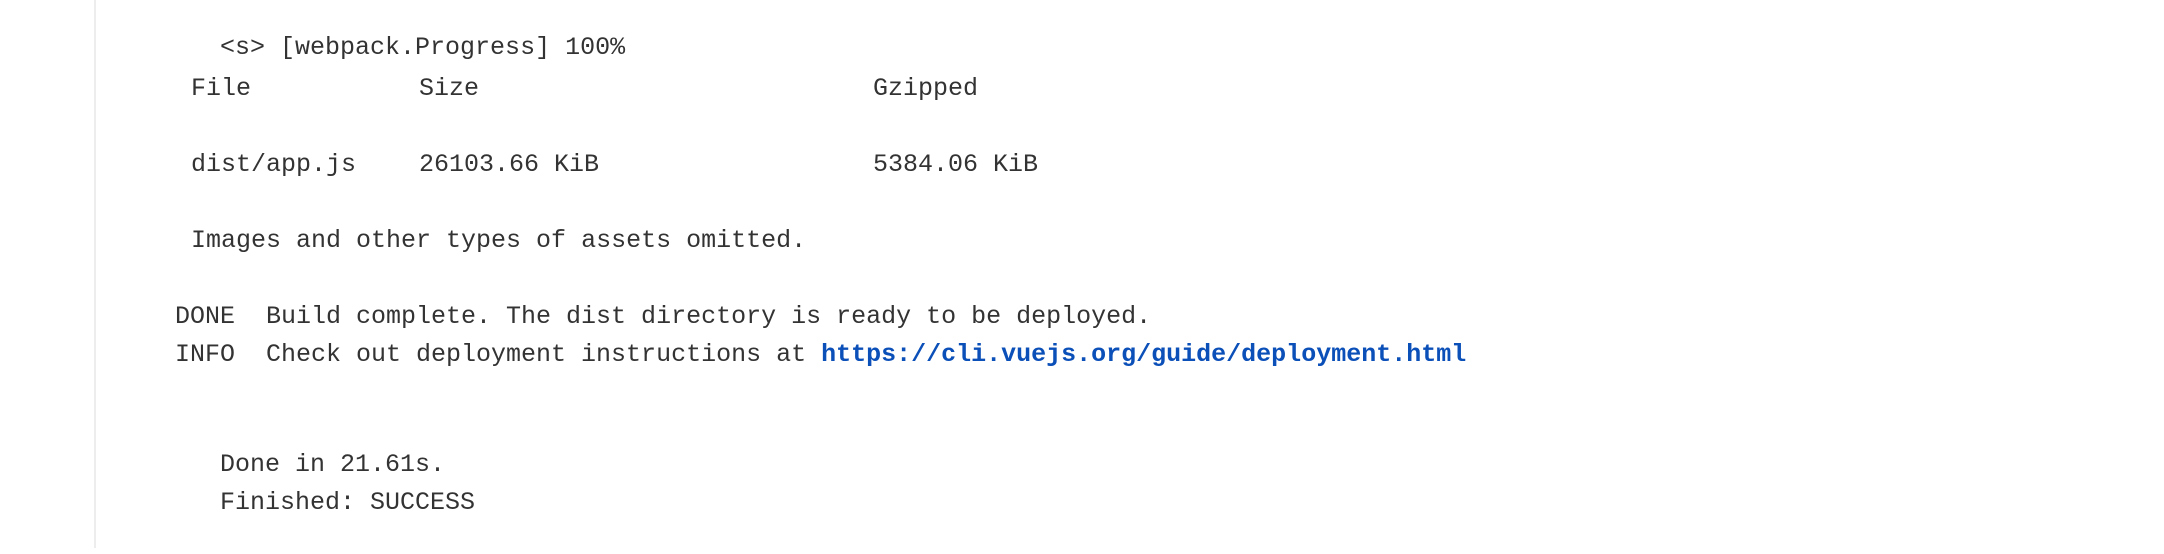 This screenshot has height=554, width=2164. What do you see at coordinates (392, 31) in the screenshot?
I see `progress-line: <s> [webpack.Progress] 100%` at bounding box center [392, 31].